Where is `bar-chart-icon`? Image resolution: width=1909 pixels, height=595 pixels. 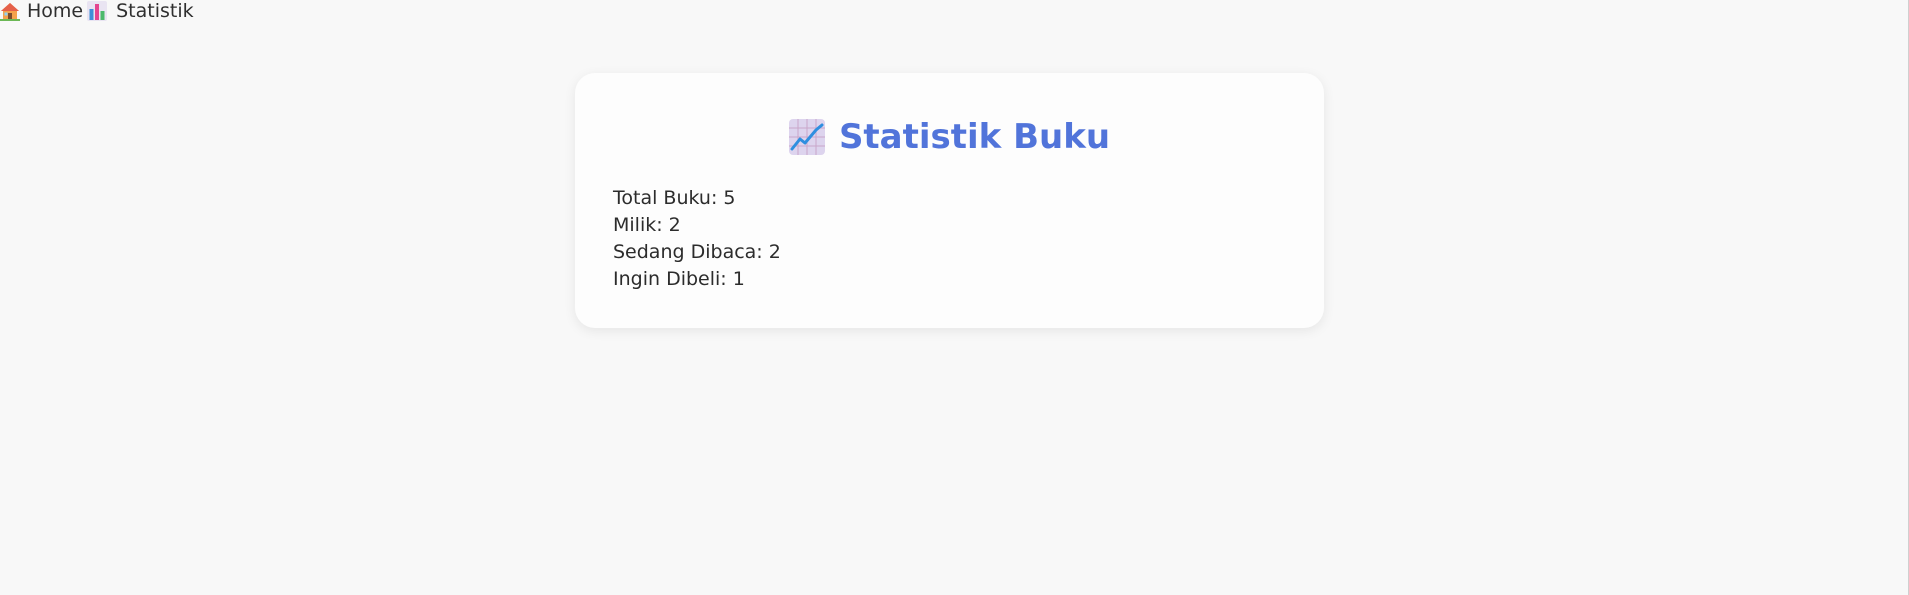 bar-chart-icon is located at coordinates (97, 11).